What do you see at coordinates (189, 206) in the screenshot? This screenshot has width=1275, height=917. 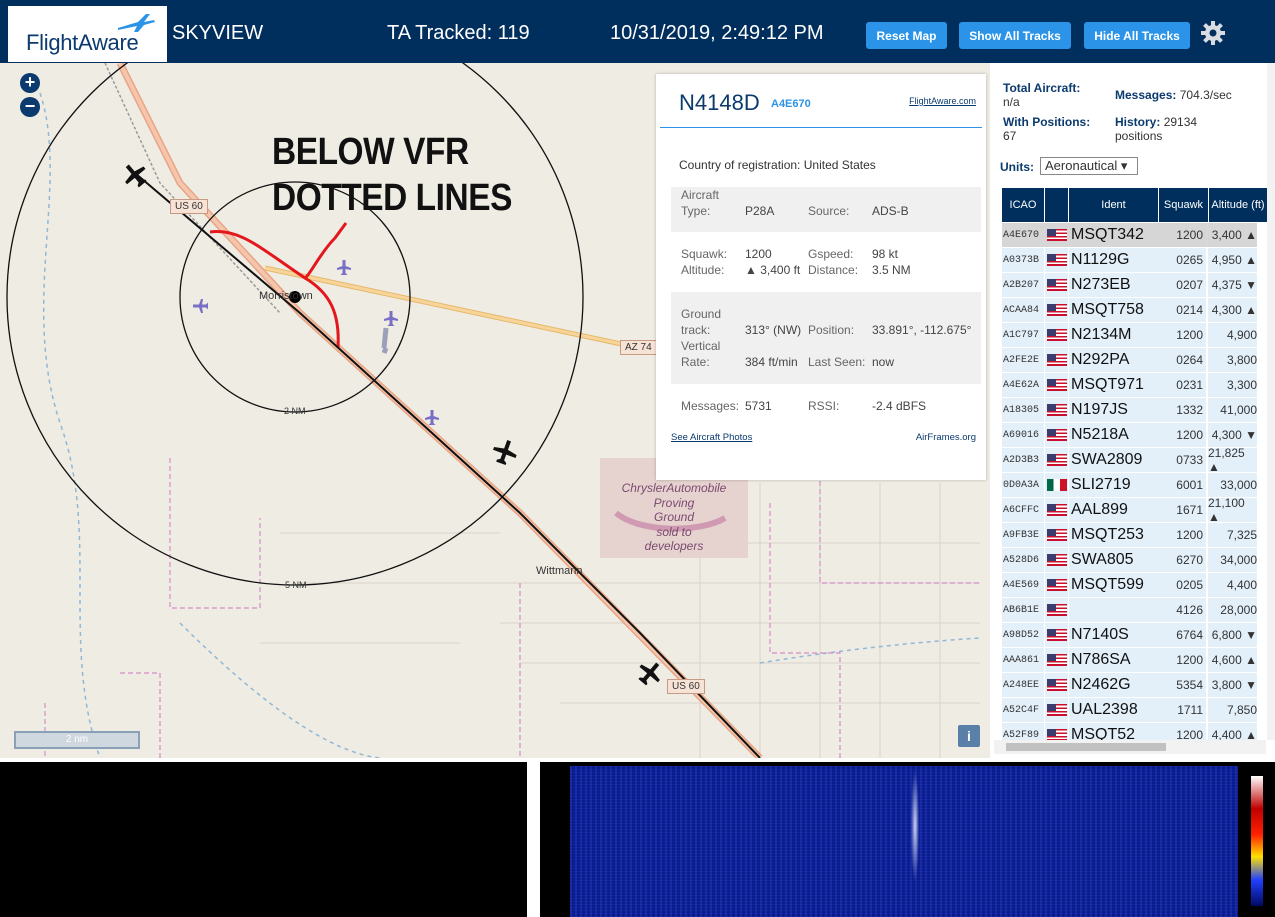 I see `us60-shield: US 60` at bounding box center [189, 206].